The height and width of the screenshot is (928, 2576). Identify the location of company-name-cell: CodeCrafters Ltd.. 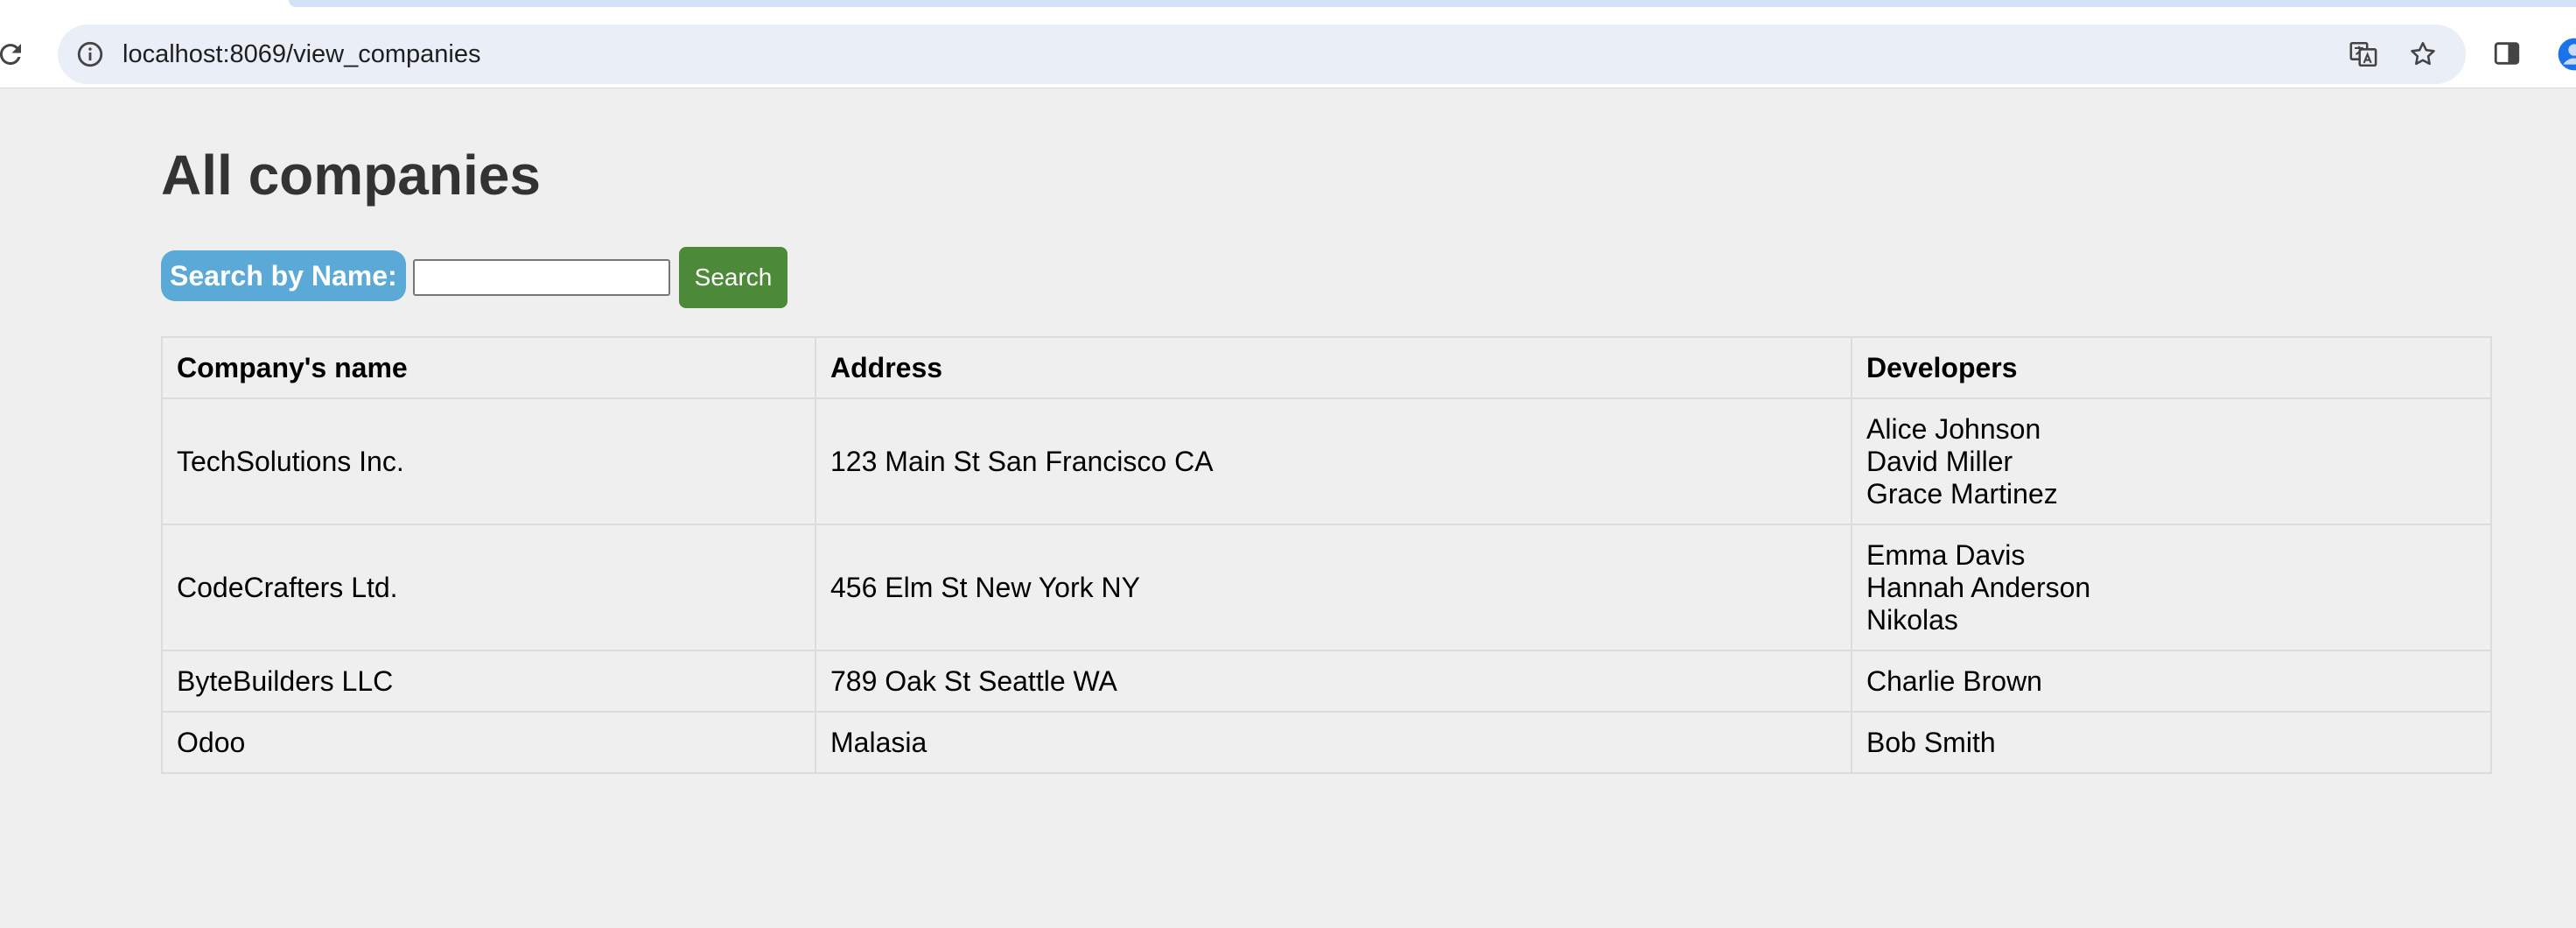
(488, 587).